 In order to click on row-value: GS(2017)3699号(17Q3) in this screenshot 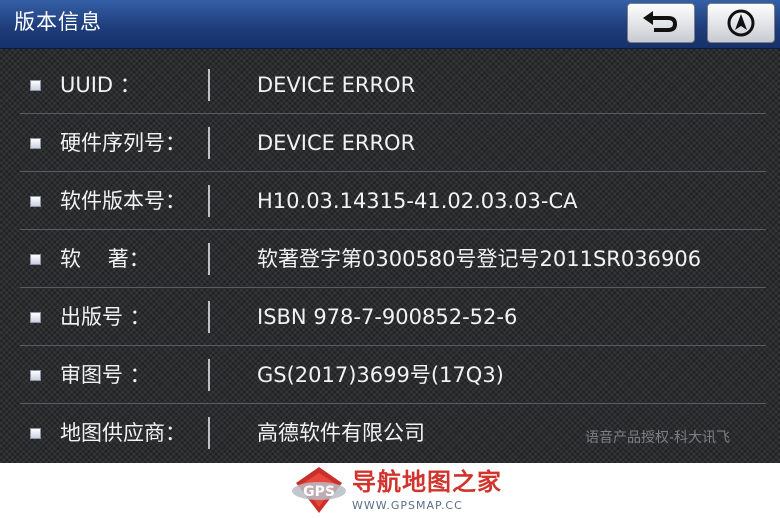, I will do `click(380, 375)`.